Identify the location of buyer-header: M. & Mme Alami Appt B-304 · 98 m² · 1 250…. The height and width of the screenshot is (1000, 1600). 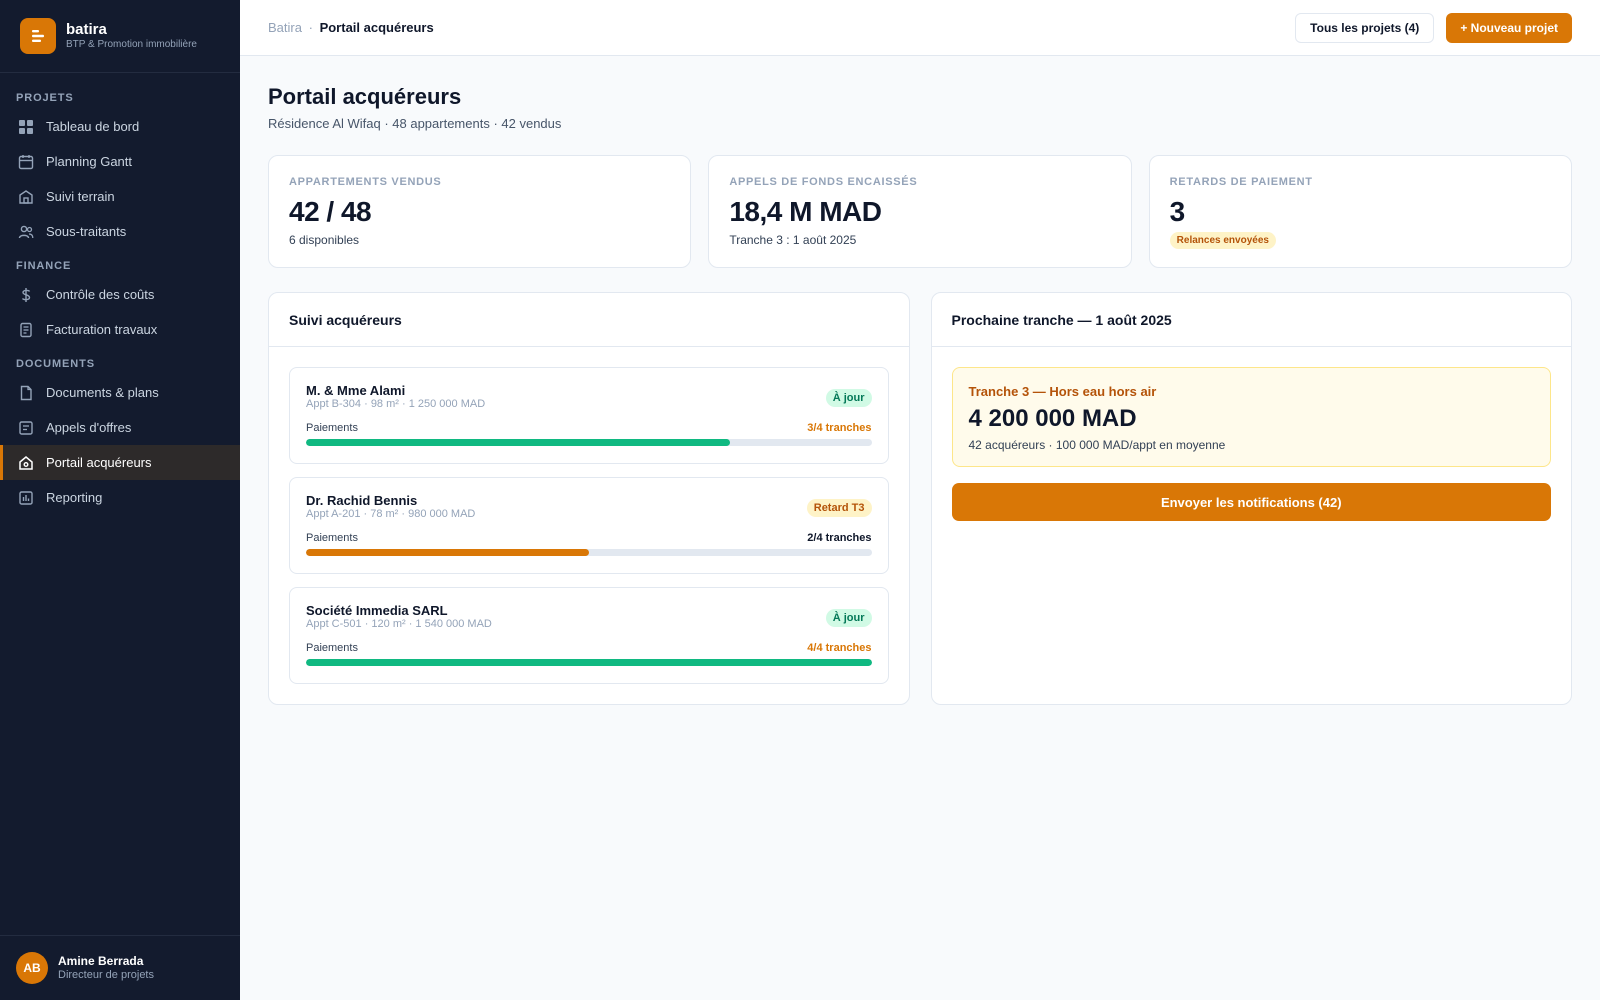
(589, 397).